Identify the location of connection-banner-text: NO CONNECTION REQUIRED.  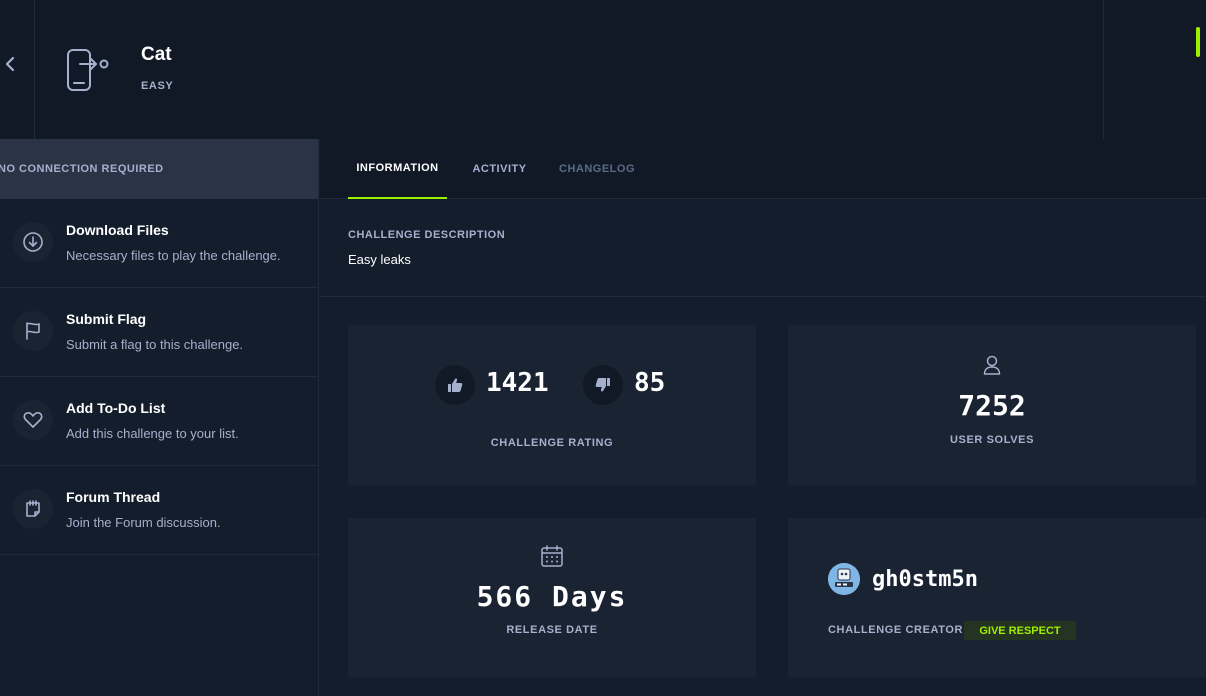
(82, 169).